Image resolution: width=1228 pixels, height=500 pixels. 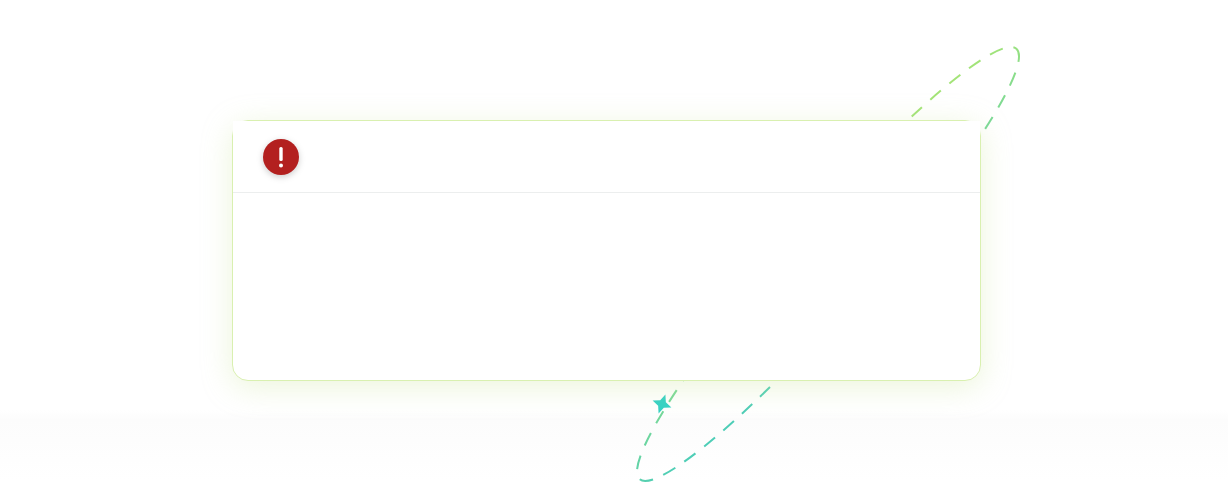 What do you see at coordinates (281, 156) in the screenshot?
I see `exclamation-icon` at bounding box center [281, 156].